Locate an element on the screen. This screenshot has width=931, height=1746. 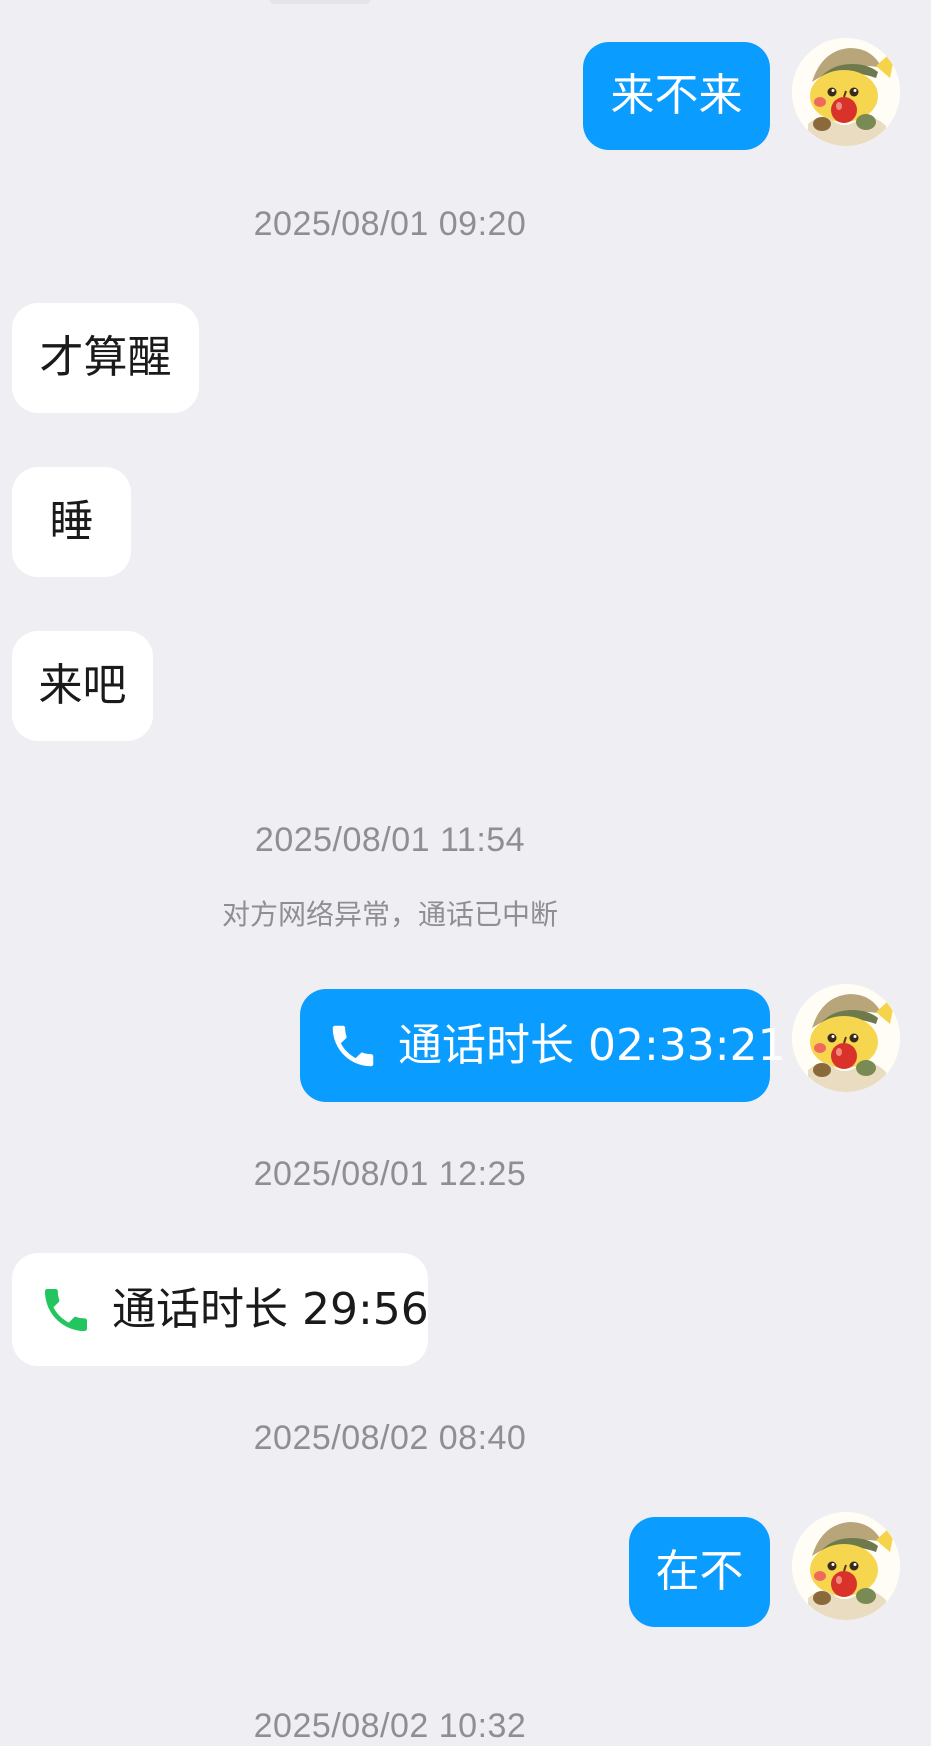
timestamp: 2025/08/02 08:40 is located at coordinates (390, 1438).